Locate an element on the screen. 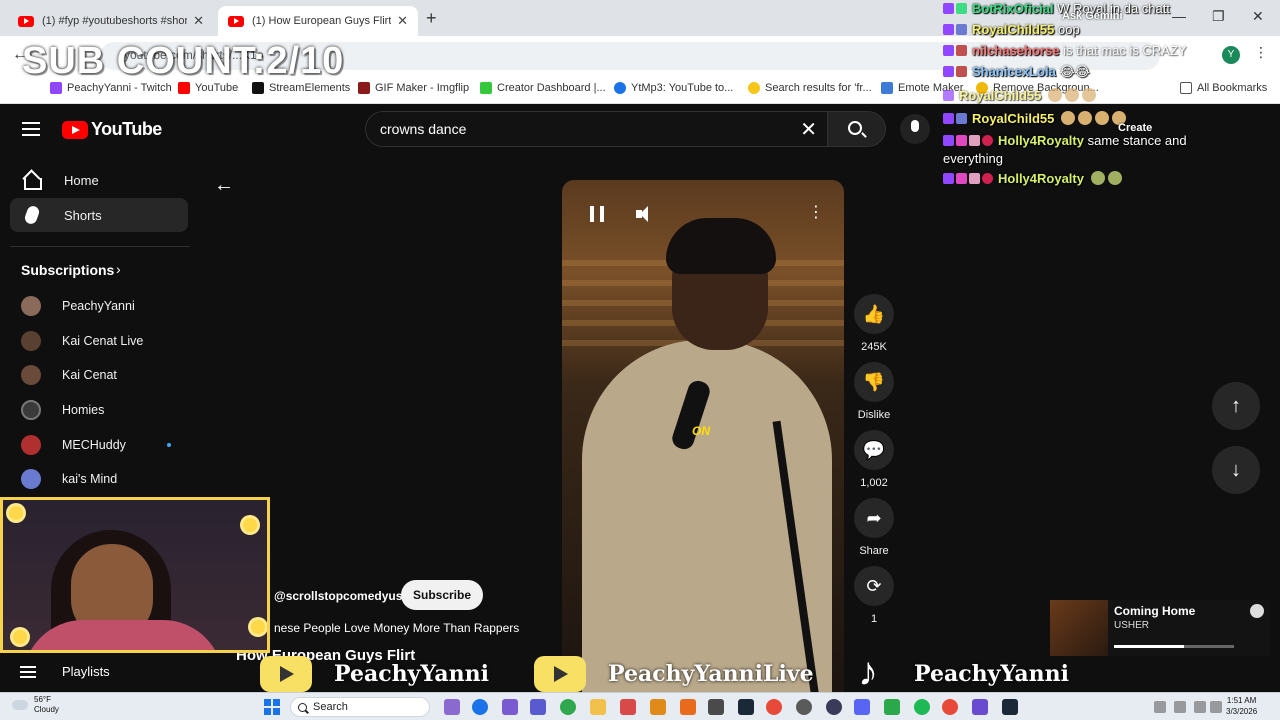 This screenshot has width=1280, height=720. clear-search-icon: ✕ is located at coordinates (808, 129).